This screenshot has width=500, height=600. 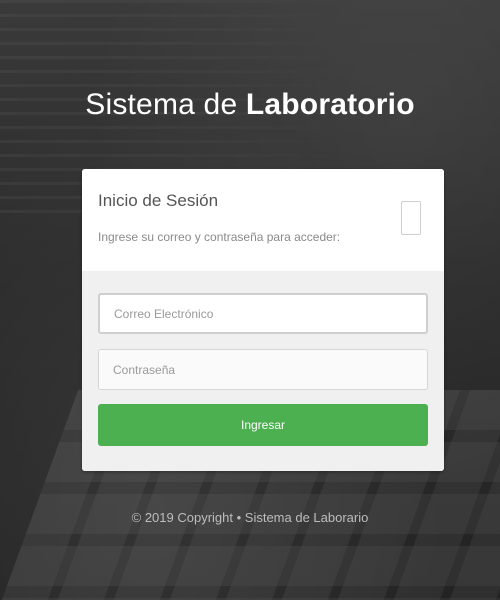 What do you see at coordinates (165, 104) in the screenshot?
I see `app-title-light: Sistema de` at bounding box center [165, 104].